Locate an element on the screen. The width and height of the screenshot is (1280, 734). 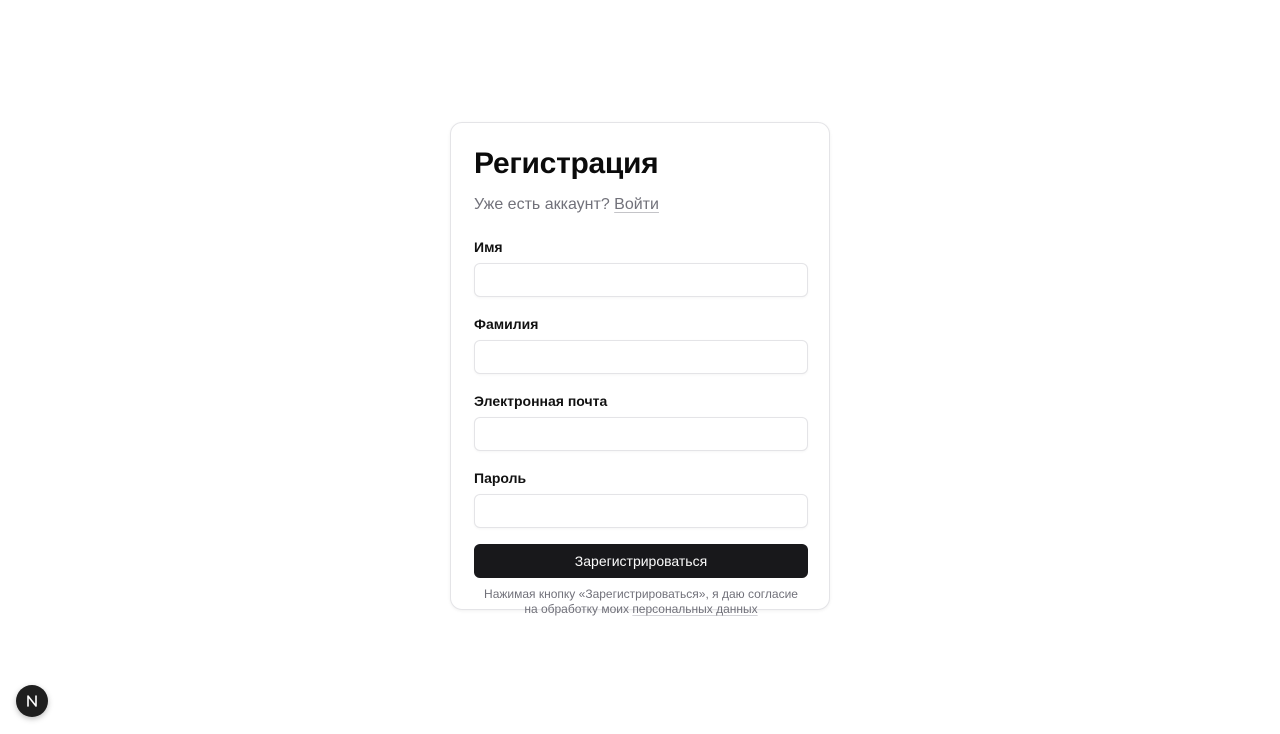
email-field-group: Электронная почта is located at coordinates (641, 421).